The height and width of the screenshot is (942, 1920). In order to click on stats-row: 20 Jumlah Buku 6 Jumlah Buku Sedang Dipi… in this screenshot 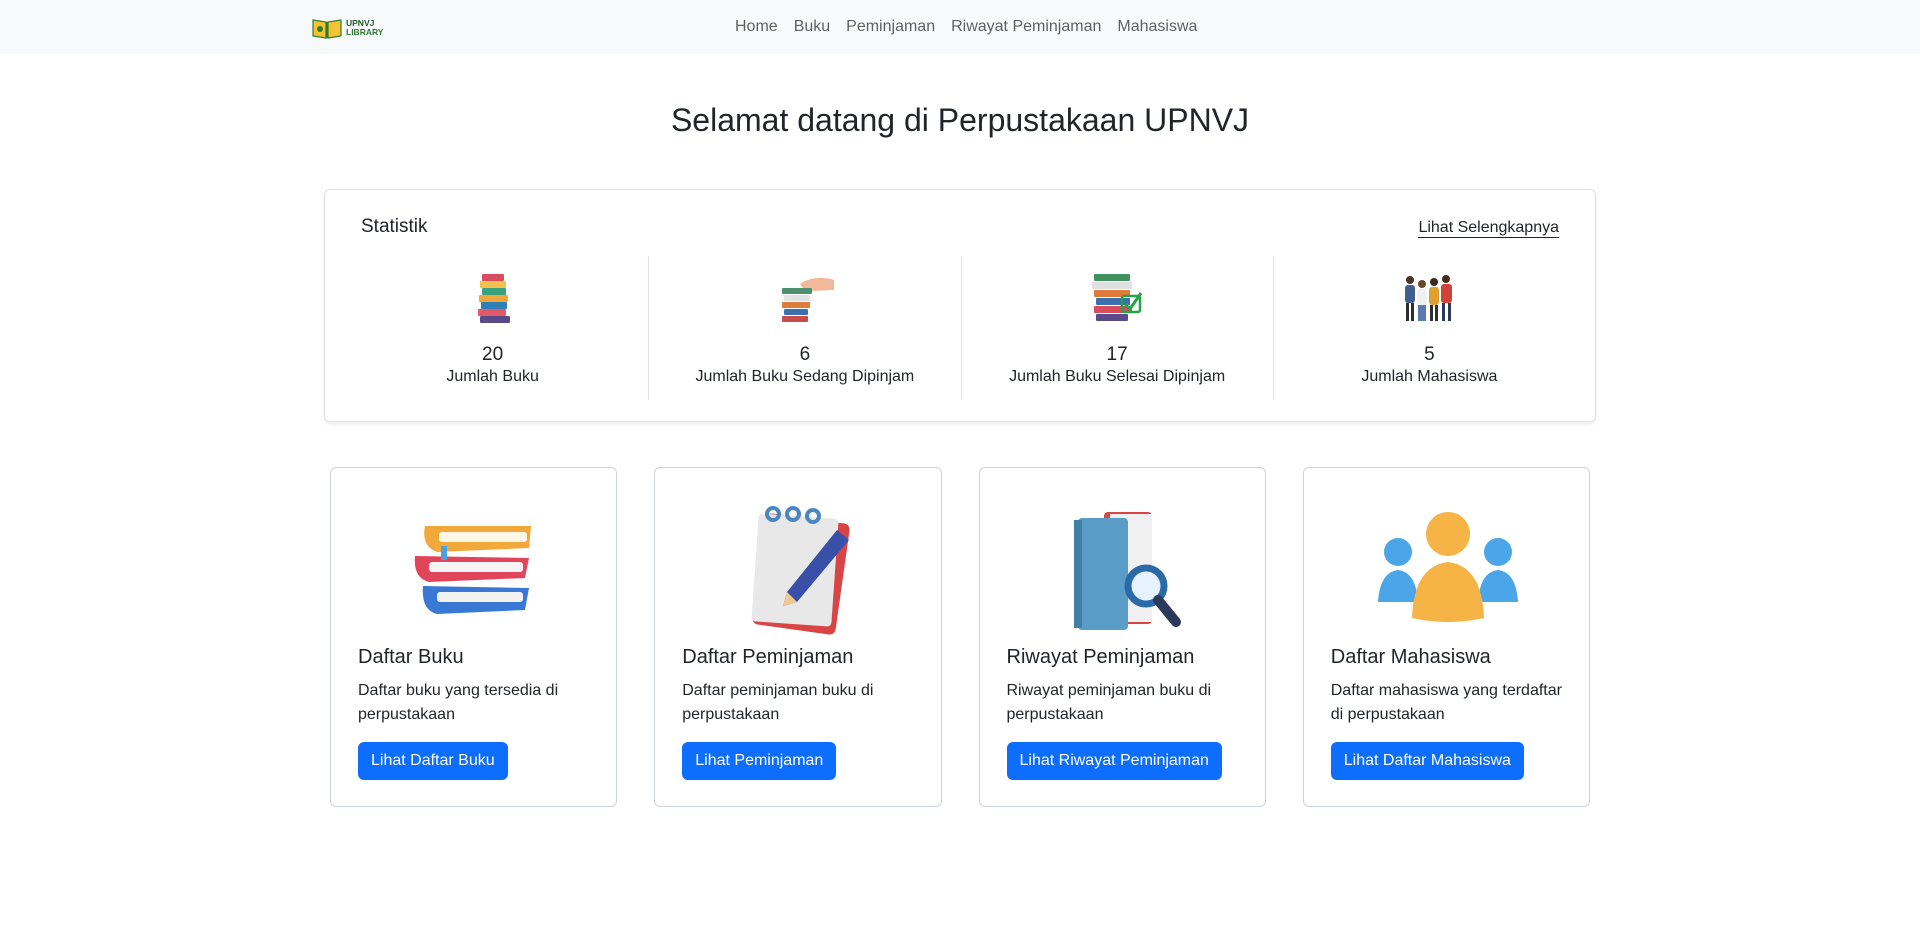, I will do `click(961, 328)`.